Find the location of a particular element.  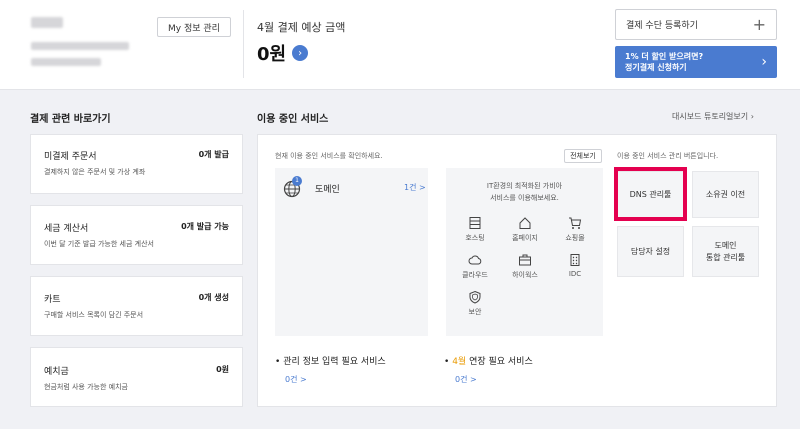

info-required-label: • 관리 정보 입력 필요 서비스 is located at coordinates (330, 360).